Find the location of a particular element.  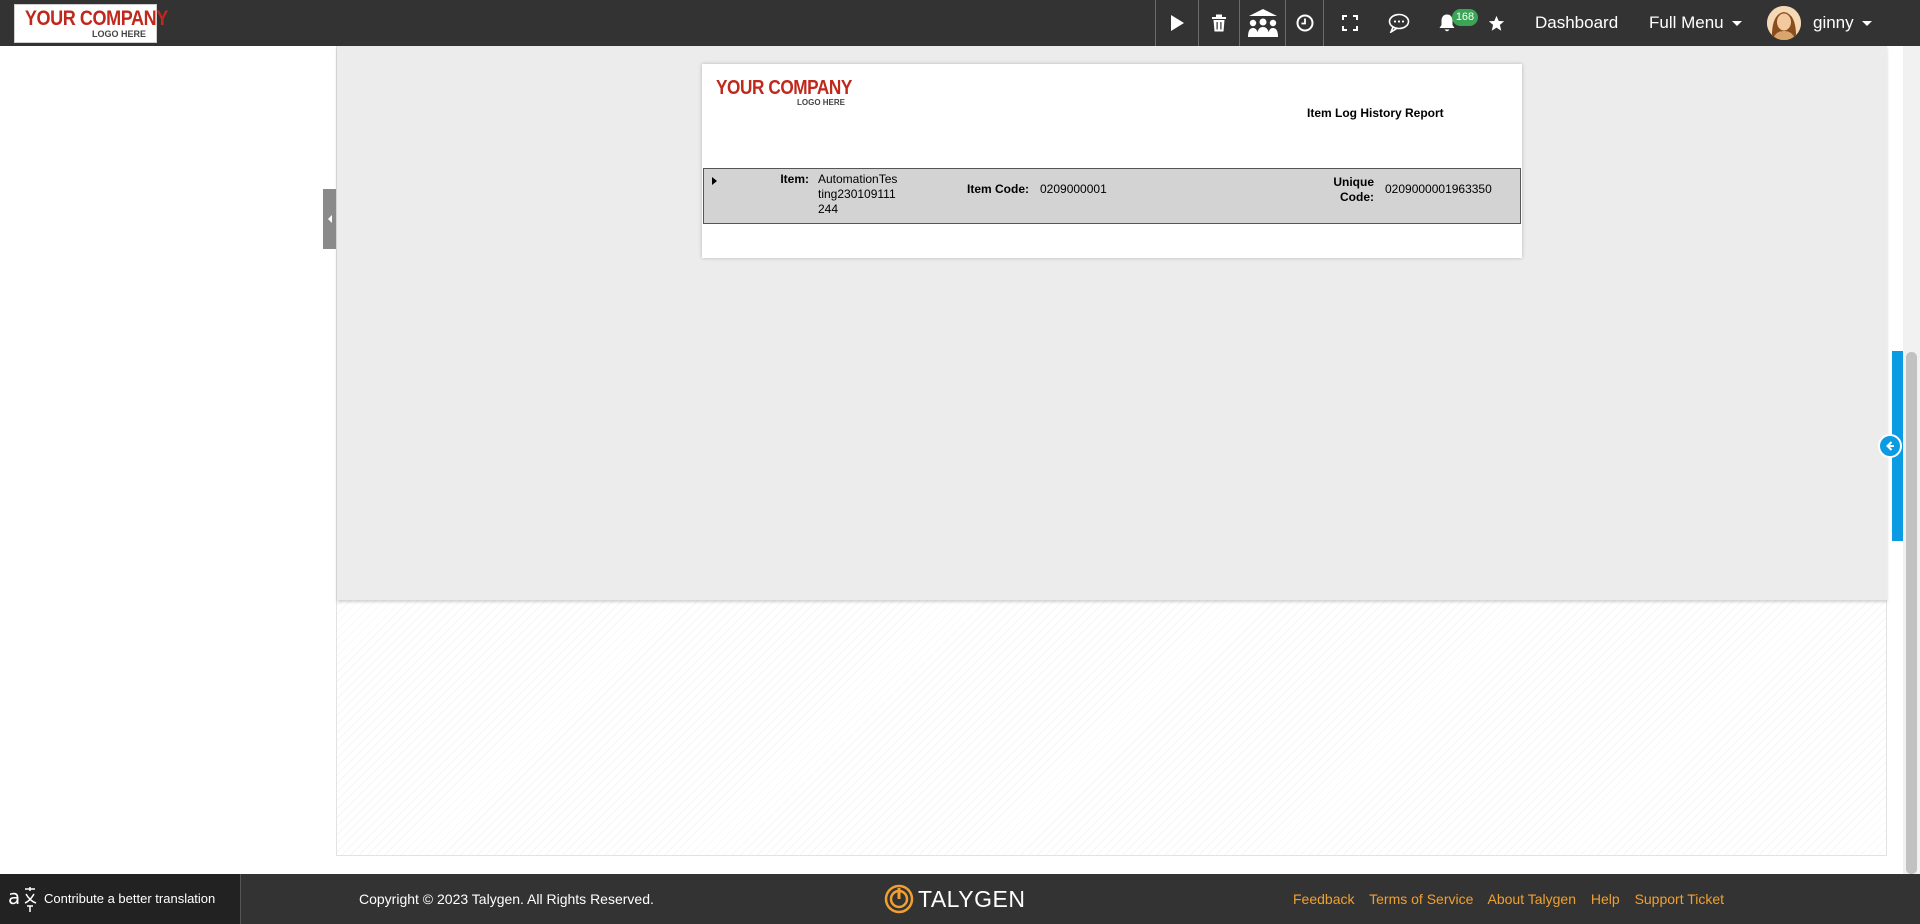

footer-link-feedback: Feedback is located at coordinates (1323, 899).